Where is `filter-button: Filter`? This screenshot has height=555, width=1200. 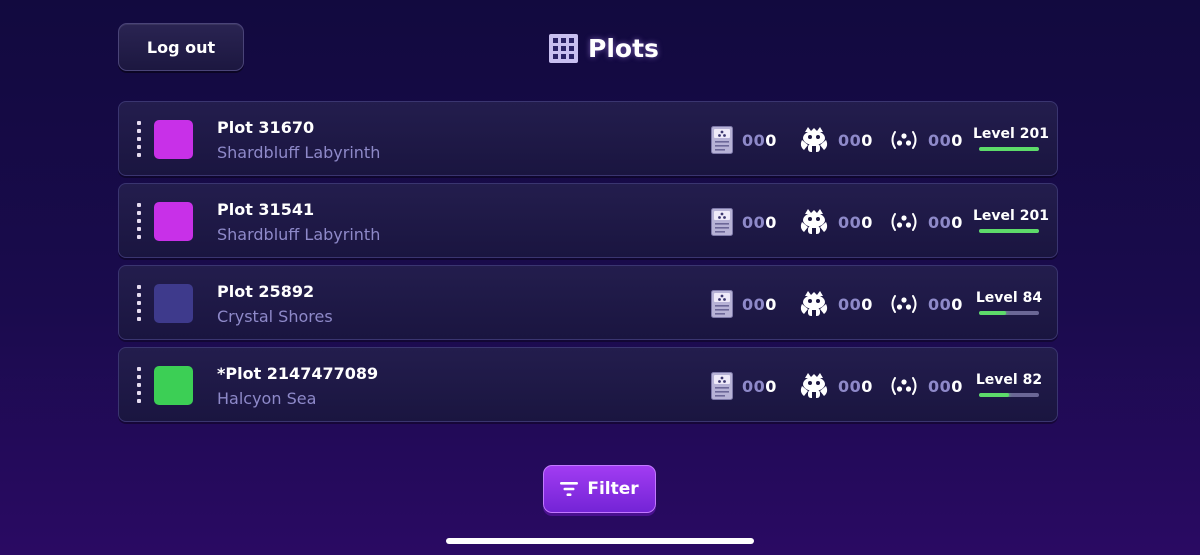
filter-button: Filter is located at coordinates (599, 489).